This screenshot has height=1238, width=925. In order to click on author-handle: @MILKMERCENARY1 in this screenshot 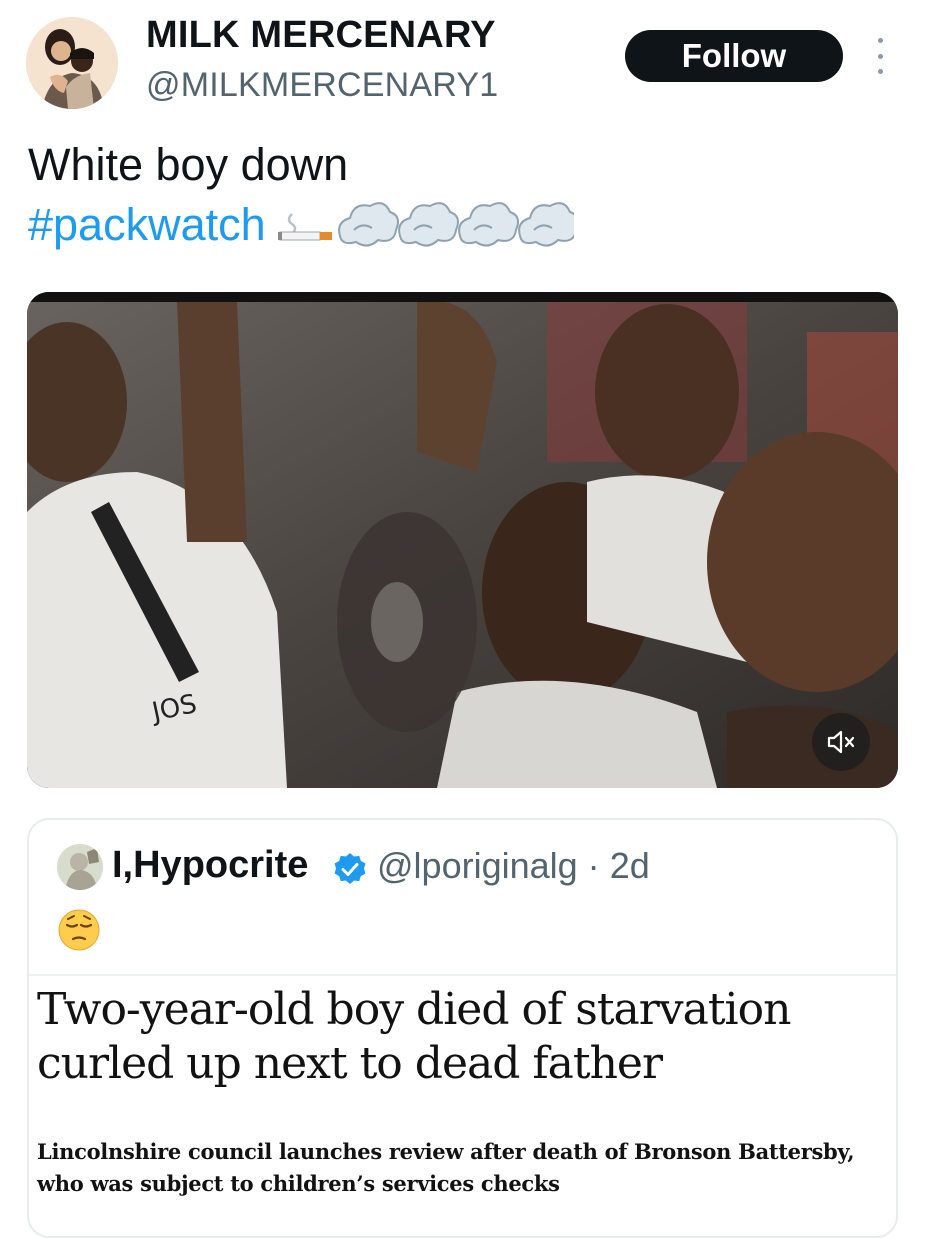, I will do `click(322, 85)`.